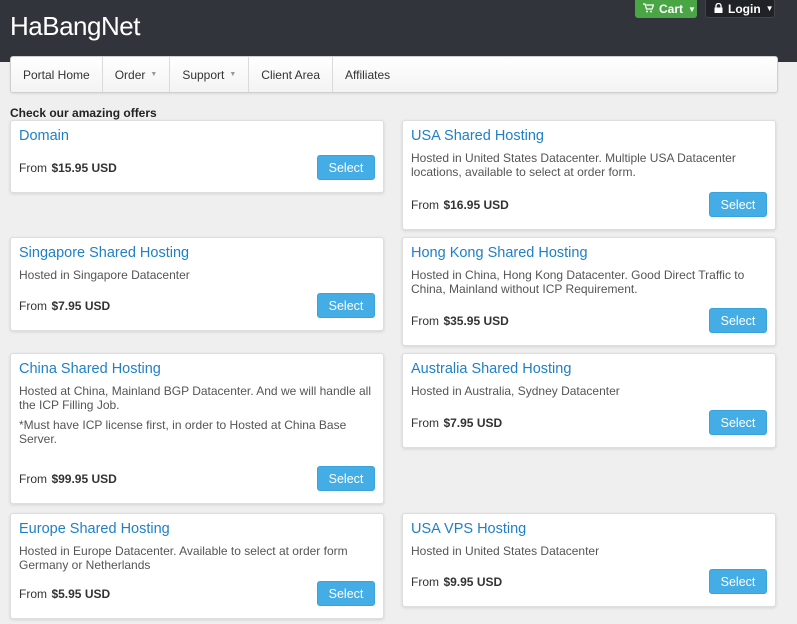 The width and height of the screenshot is (797, 624). Describe the element at coordinates (476, 320) in the screenshot. I see `offer-price: $35.95 USD` at that location.